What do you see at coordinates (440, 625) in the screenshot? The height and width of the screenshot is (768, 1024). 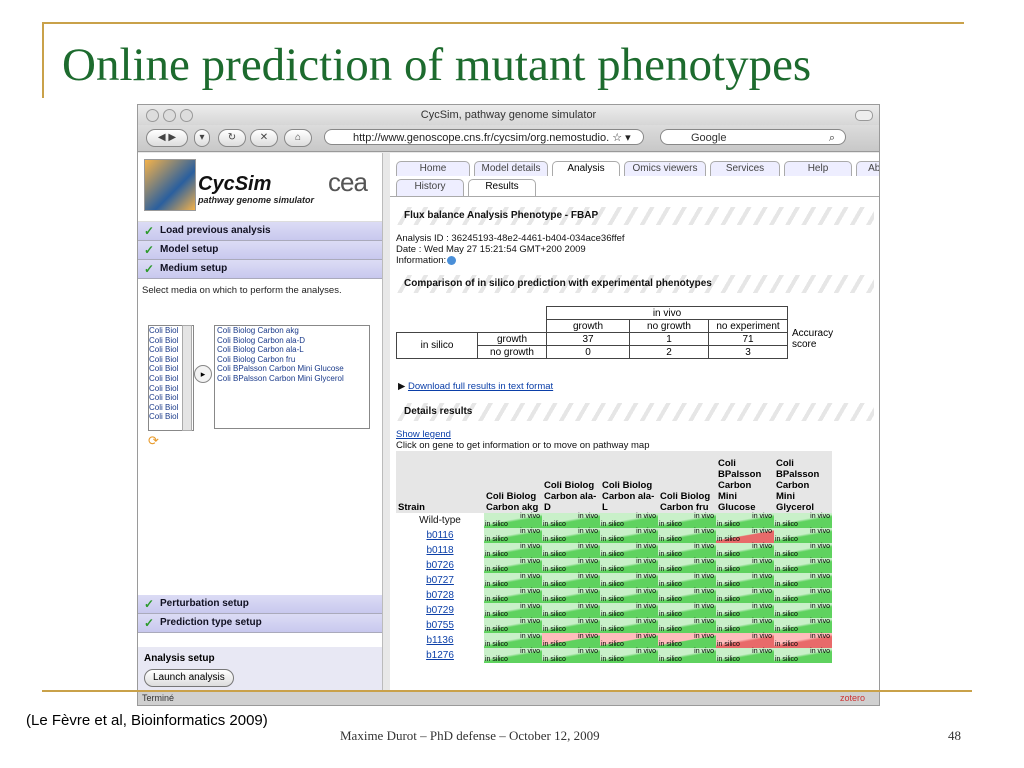 I see `strain-link: b0755` at bounding box center [440, 625].